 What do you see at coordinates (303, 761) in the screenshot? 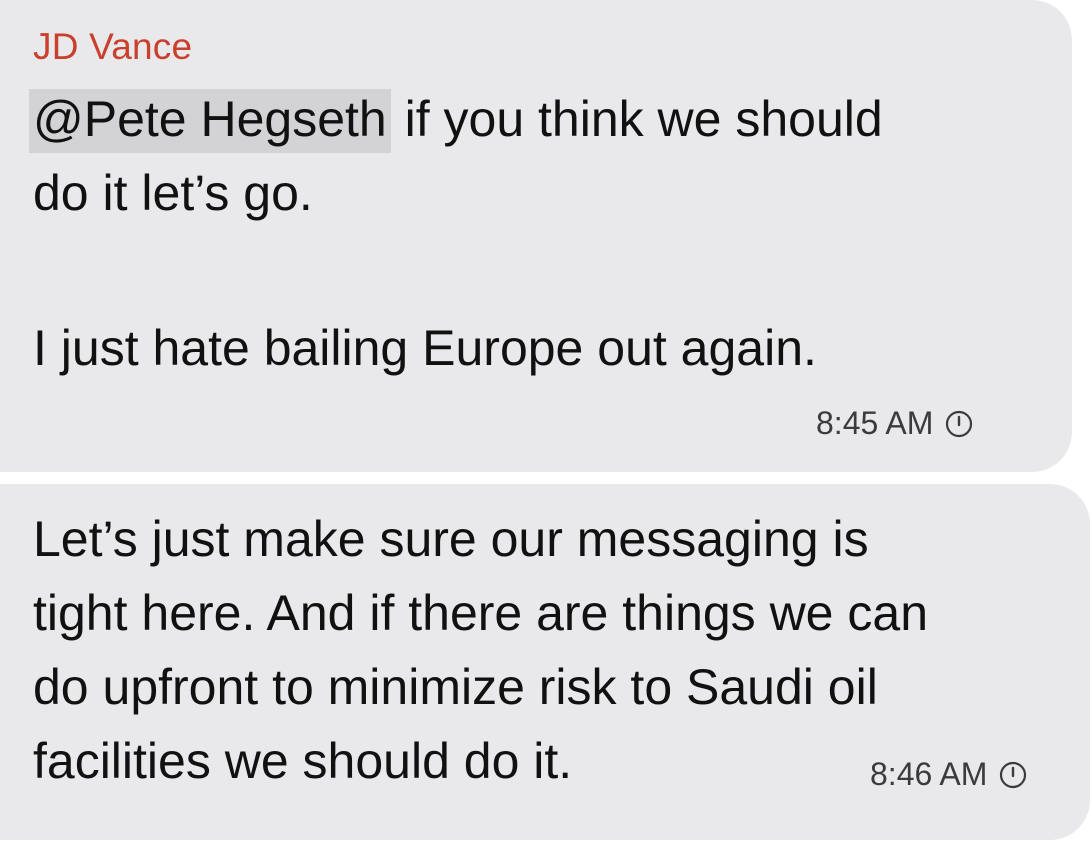
I see `message-text-line: facilities we should do it.` at bounding box center [303, 761].